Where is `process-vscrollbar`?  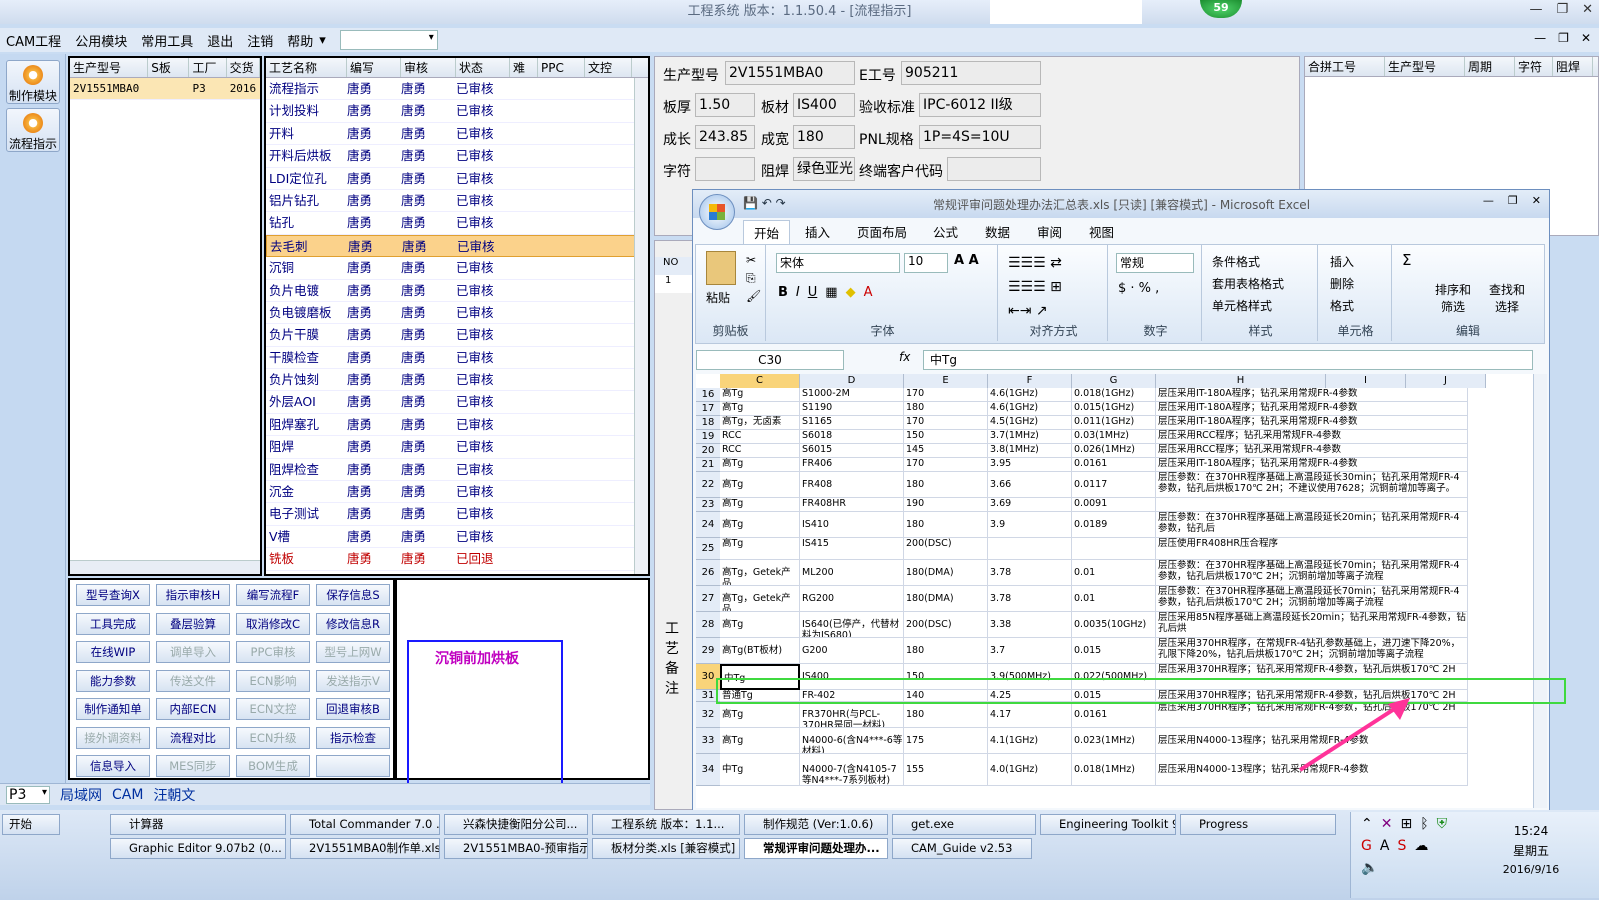 process-vscrollbar is located at coordinates (641, 326).